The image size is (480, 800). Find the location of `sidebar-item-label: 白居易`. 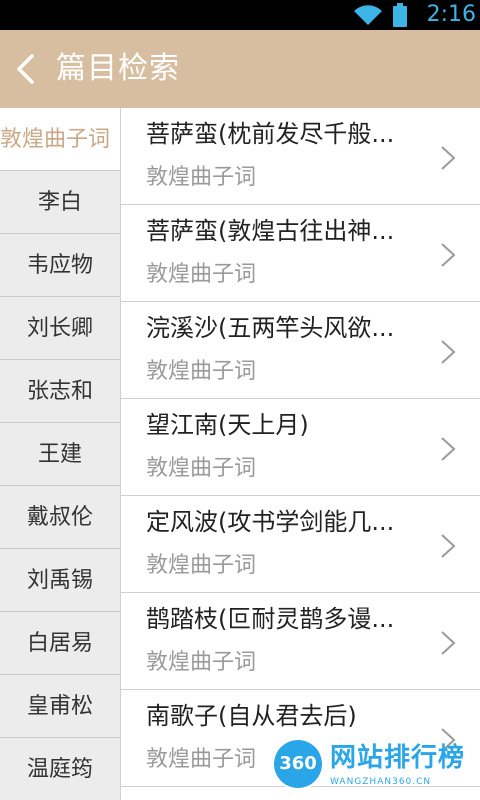

sidebar-item-label: 白居易 is located at coordinates (59, 643).